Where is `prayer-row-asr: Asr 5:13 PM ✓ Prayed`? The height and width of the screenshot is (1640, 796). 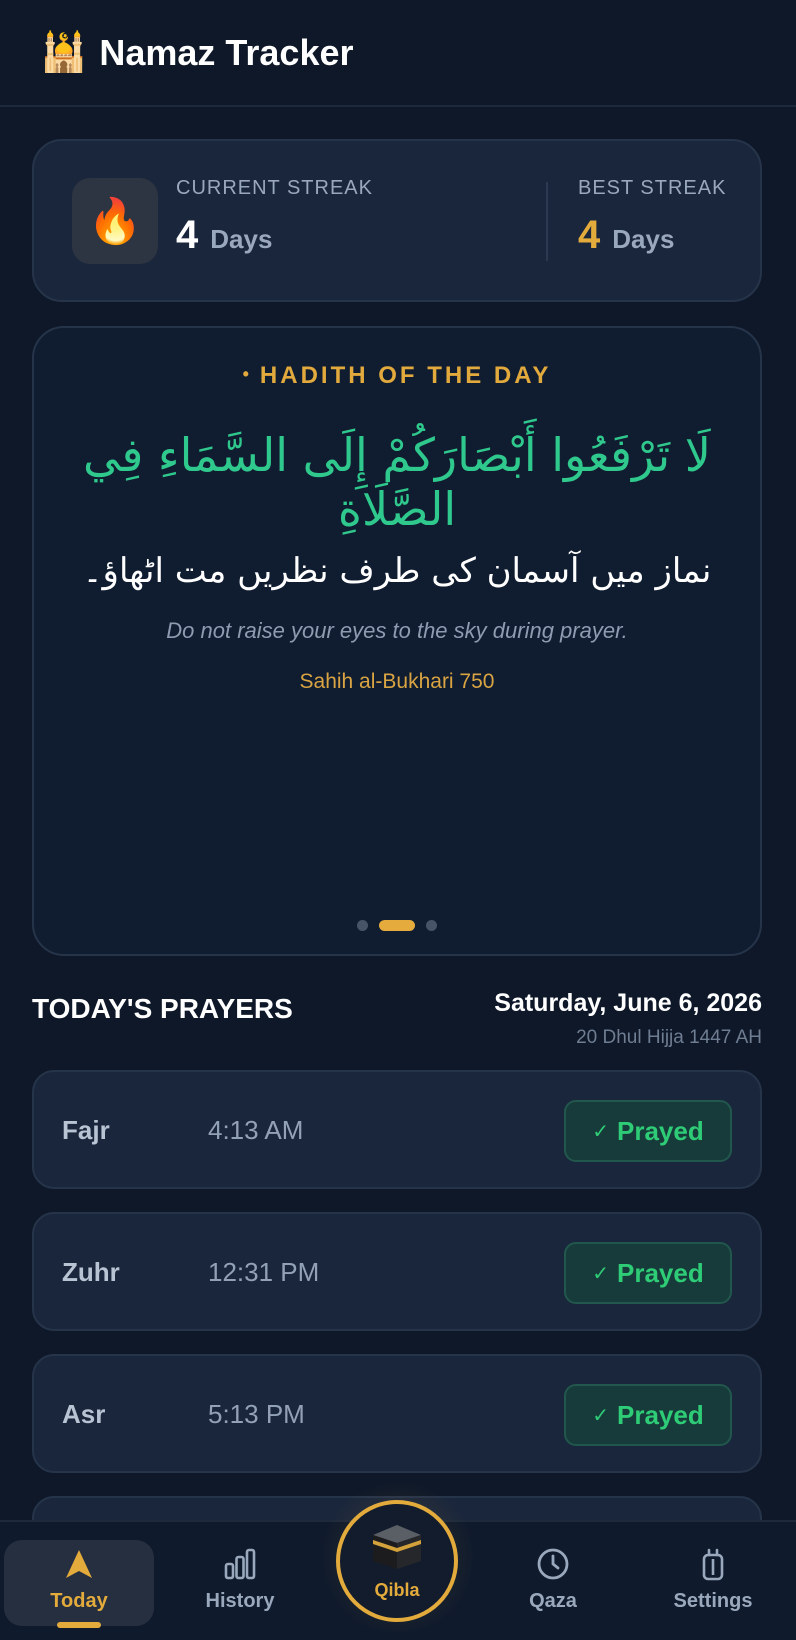 prayer-row-asr: Asr 5:13 PM ✓ Prayed is located at coordinates (397, 1413).